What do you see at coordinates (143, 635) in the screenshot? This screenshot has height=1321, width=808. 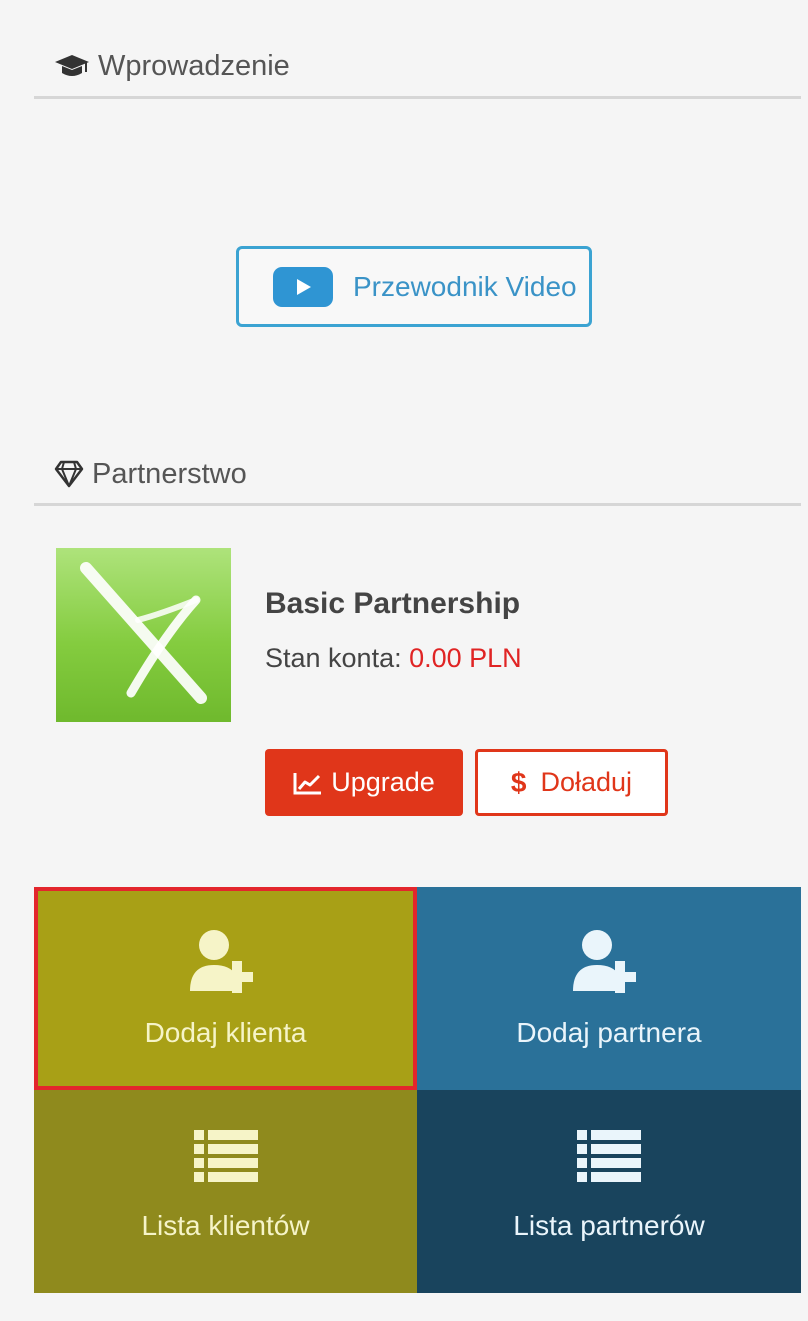 I see `partnership-logo` at bounding box center [143, 635].